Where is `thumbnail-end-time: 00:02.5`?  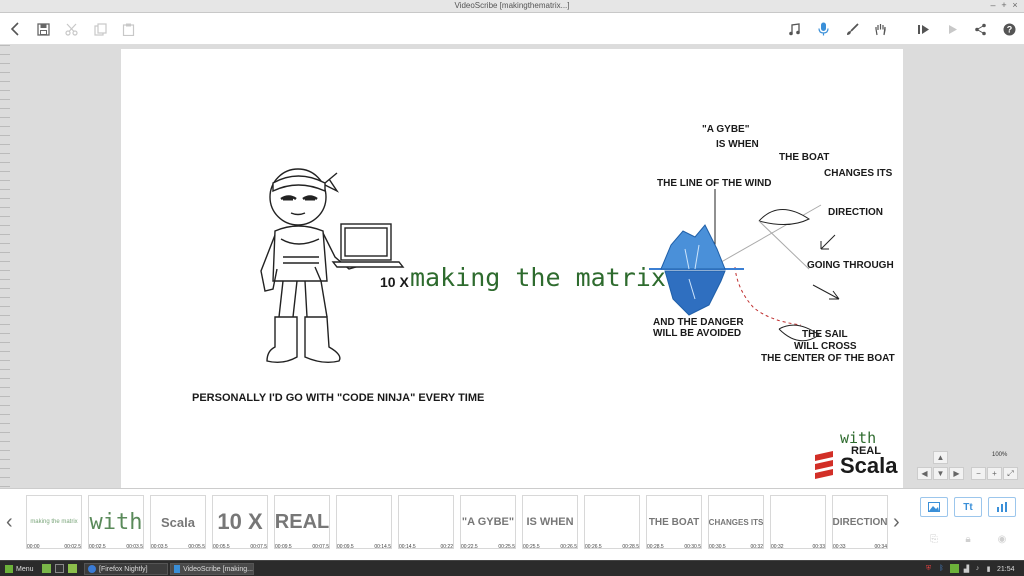 thumbnail-end-time: 00:02.5 is located at coordinates (72, 547).